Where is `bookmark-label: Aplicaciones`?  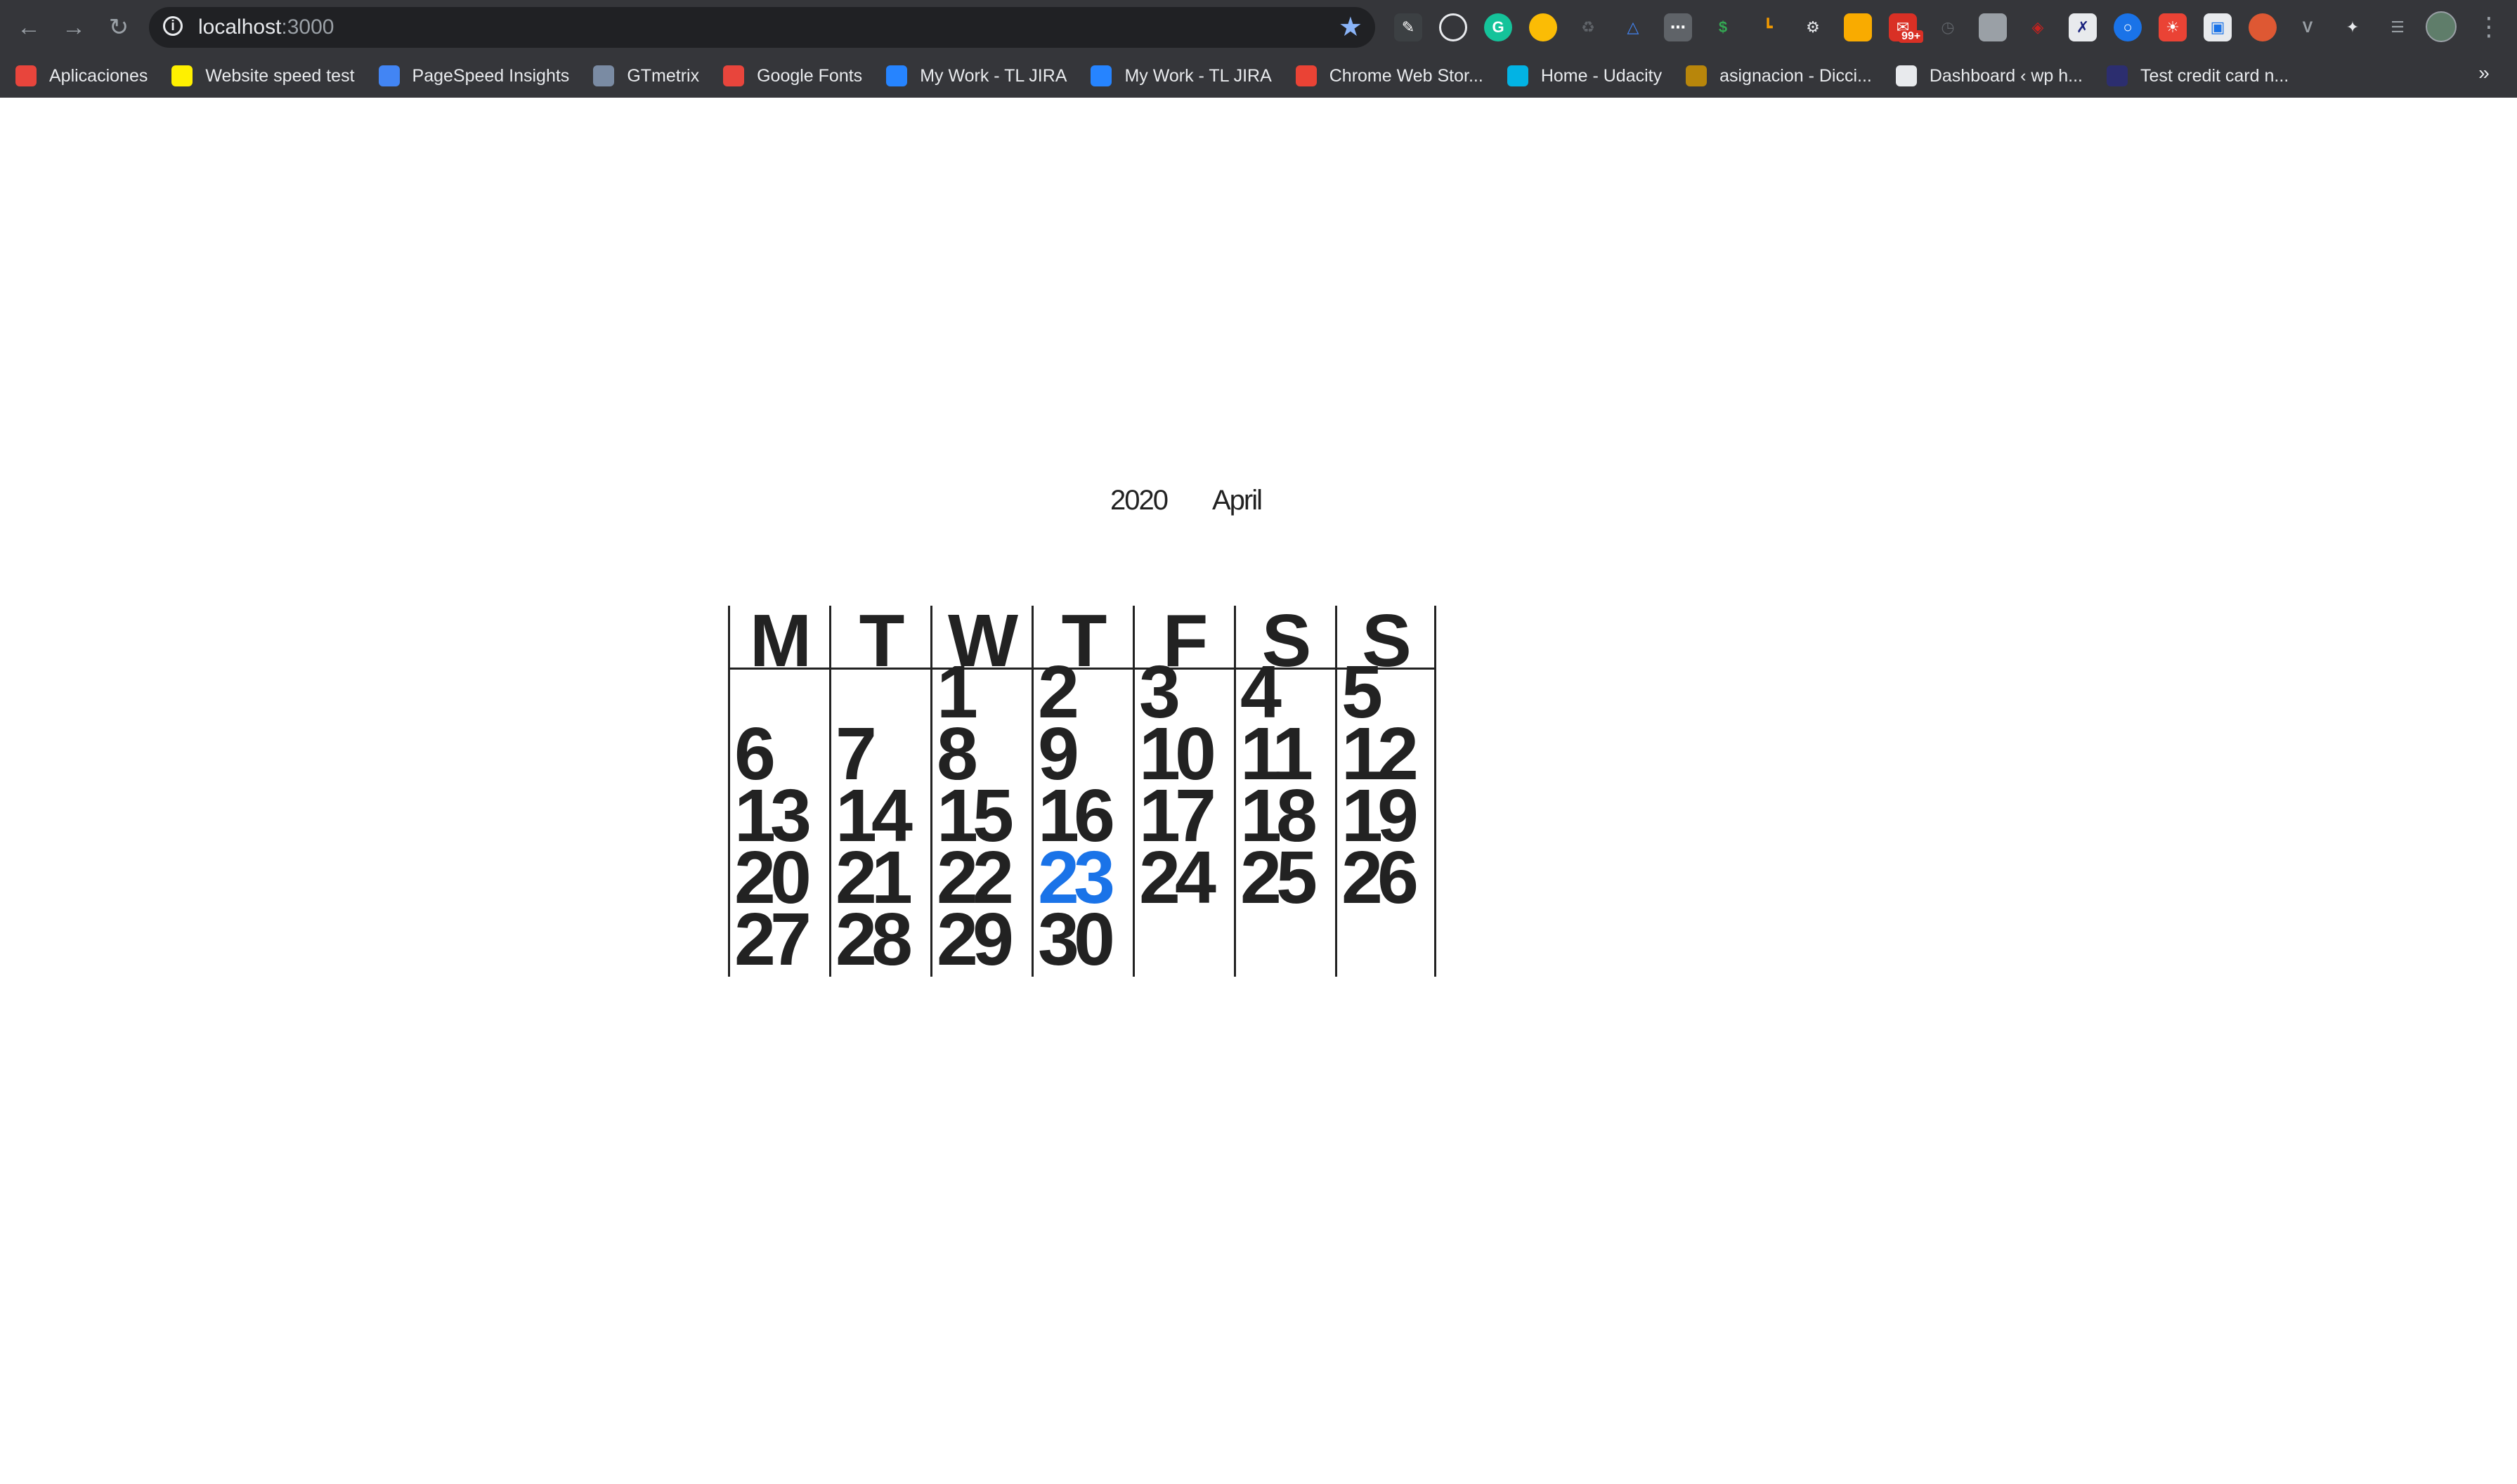 bookmark-label: Aplicaciones is located at coordinates (98, 75).